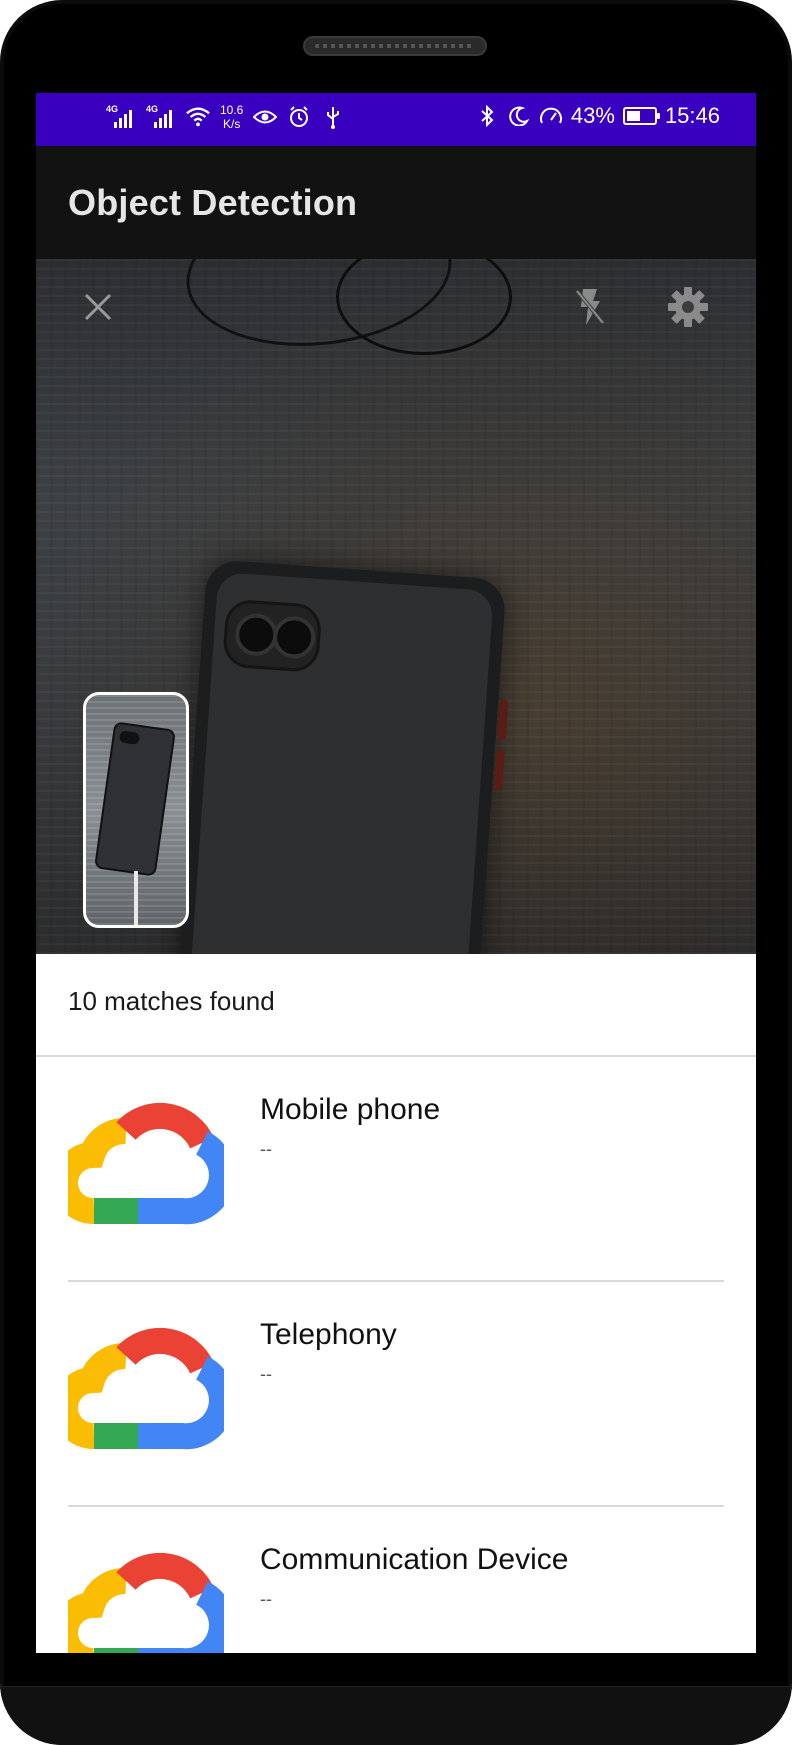  What do you see at coordinates (396, 1715) in the screenshot?
I see `phone-chin` at bounding box center [396, 1715].